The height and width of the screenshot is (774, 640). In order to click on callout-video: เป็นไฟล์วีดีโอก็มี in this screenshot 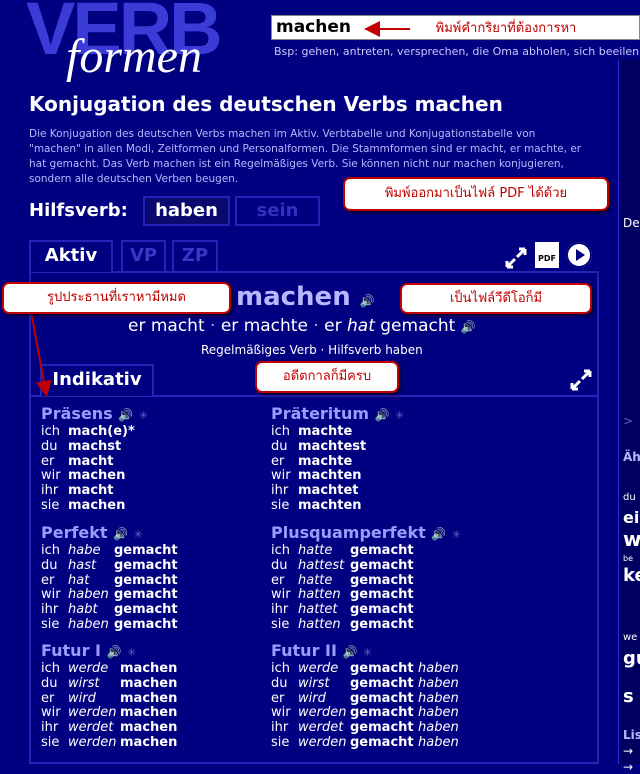, I will do `click(496, 298)`.